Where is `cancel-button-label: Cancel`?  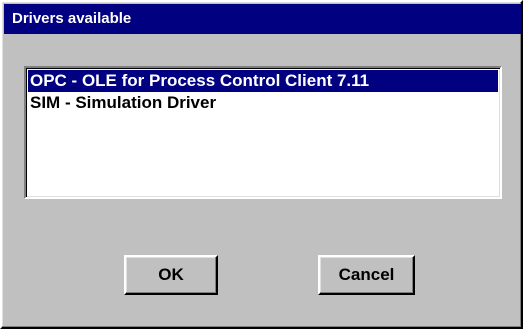
cancel-button-label: Cancel is located at coordinates (366, 274).